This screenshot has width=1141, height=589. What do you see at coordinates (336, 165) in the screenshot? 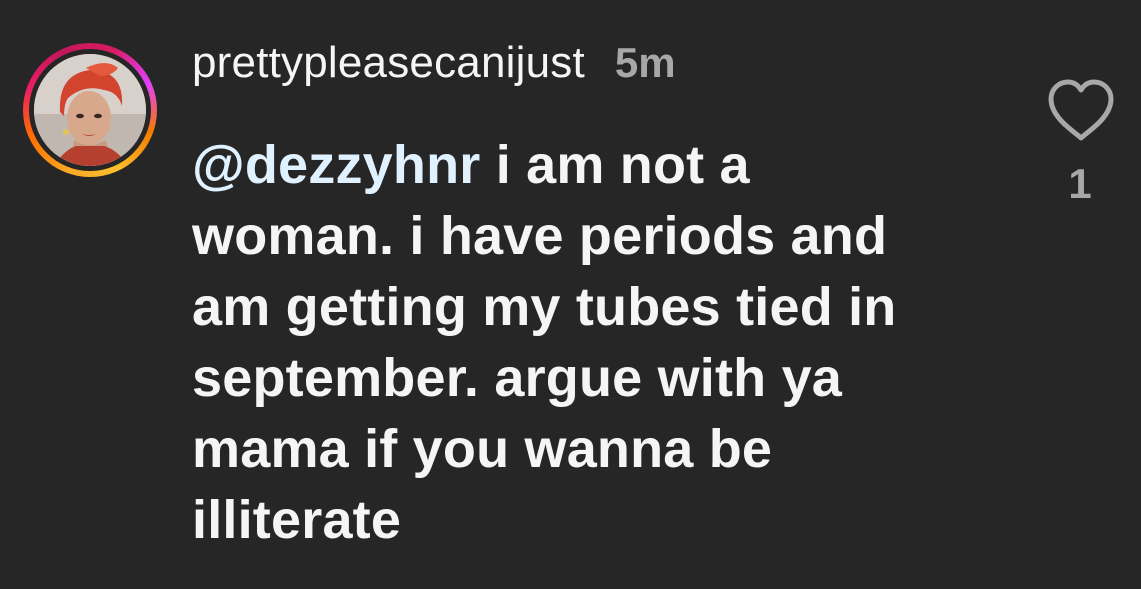
I see `mention-link: @dezzyhnr` at bounding box center [336, 165].